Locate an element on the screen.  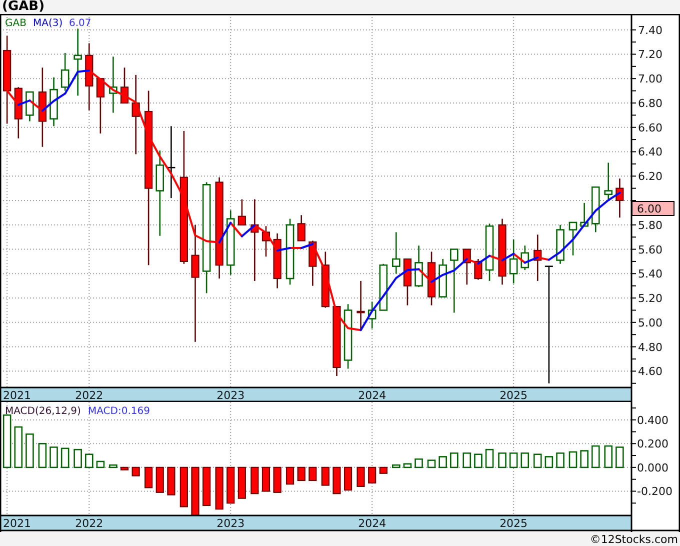
axis-label: 5.60 is located at coordinates (650, 249).